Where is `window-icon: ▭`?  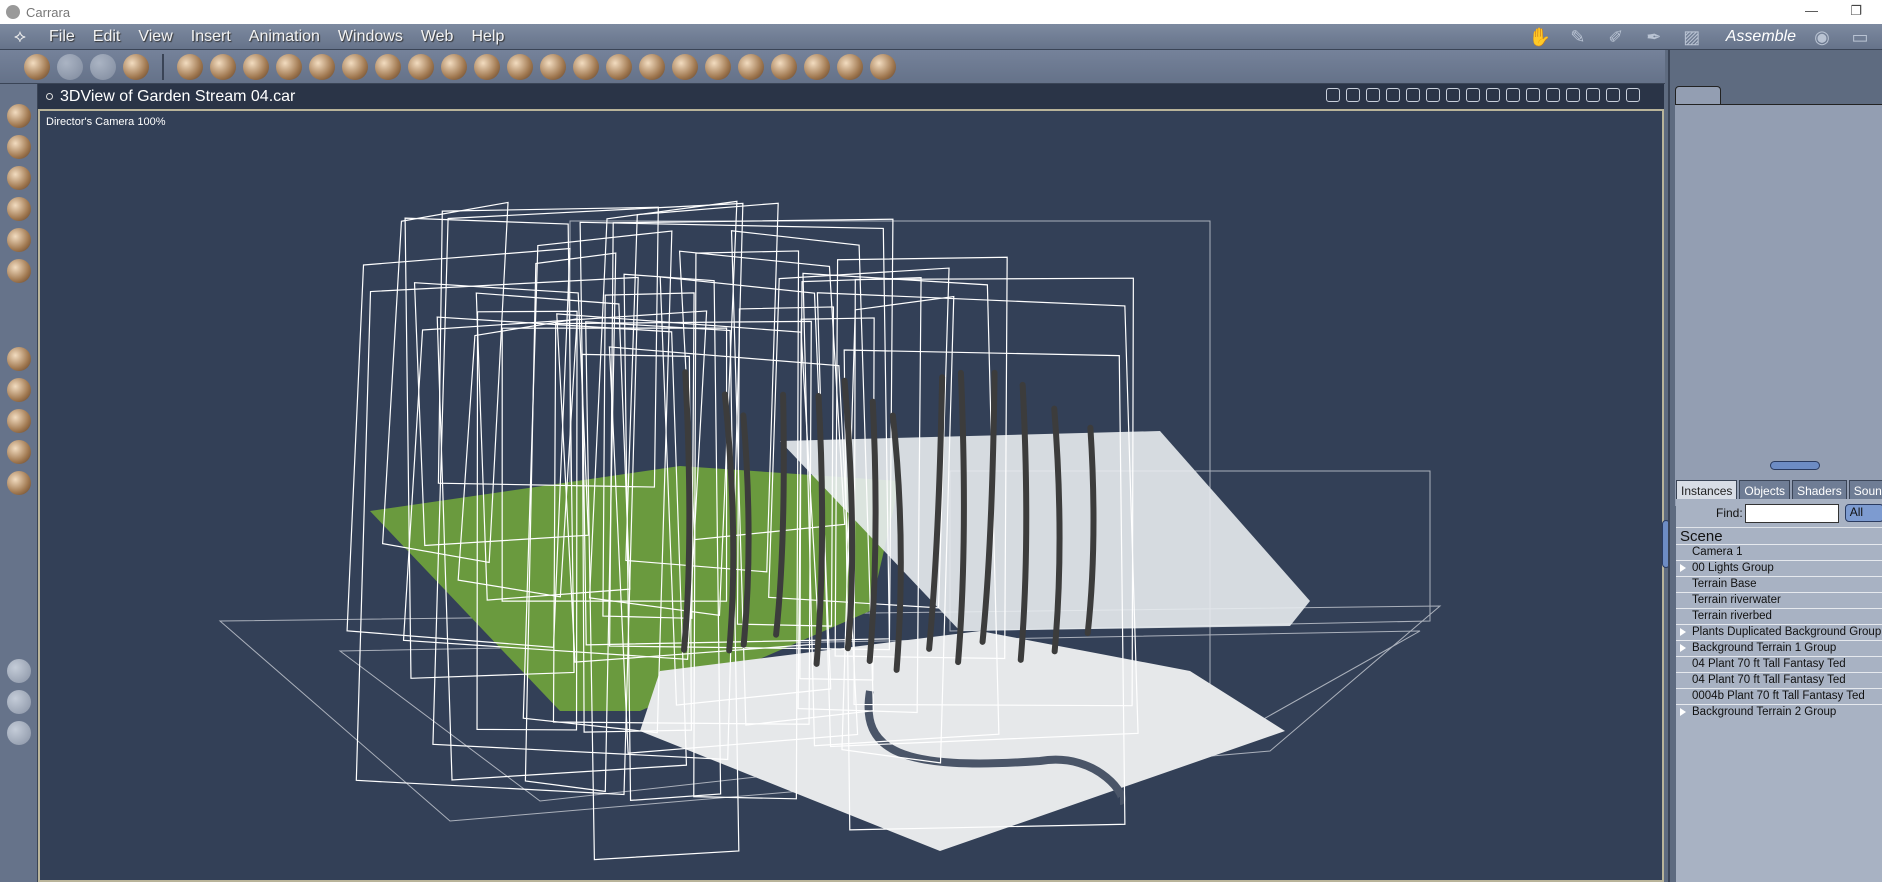 window-icon: ▭ is located at coordinates (1860, 37).